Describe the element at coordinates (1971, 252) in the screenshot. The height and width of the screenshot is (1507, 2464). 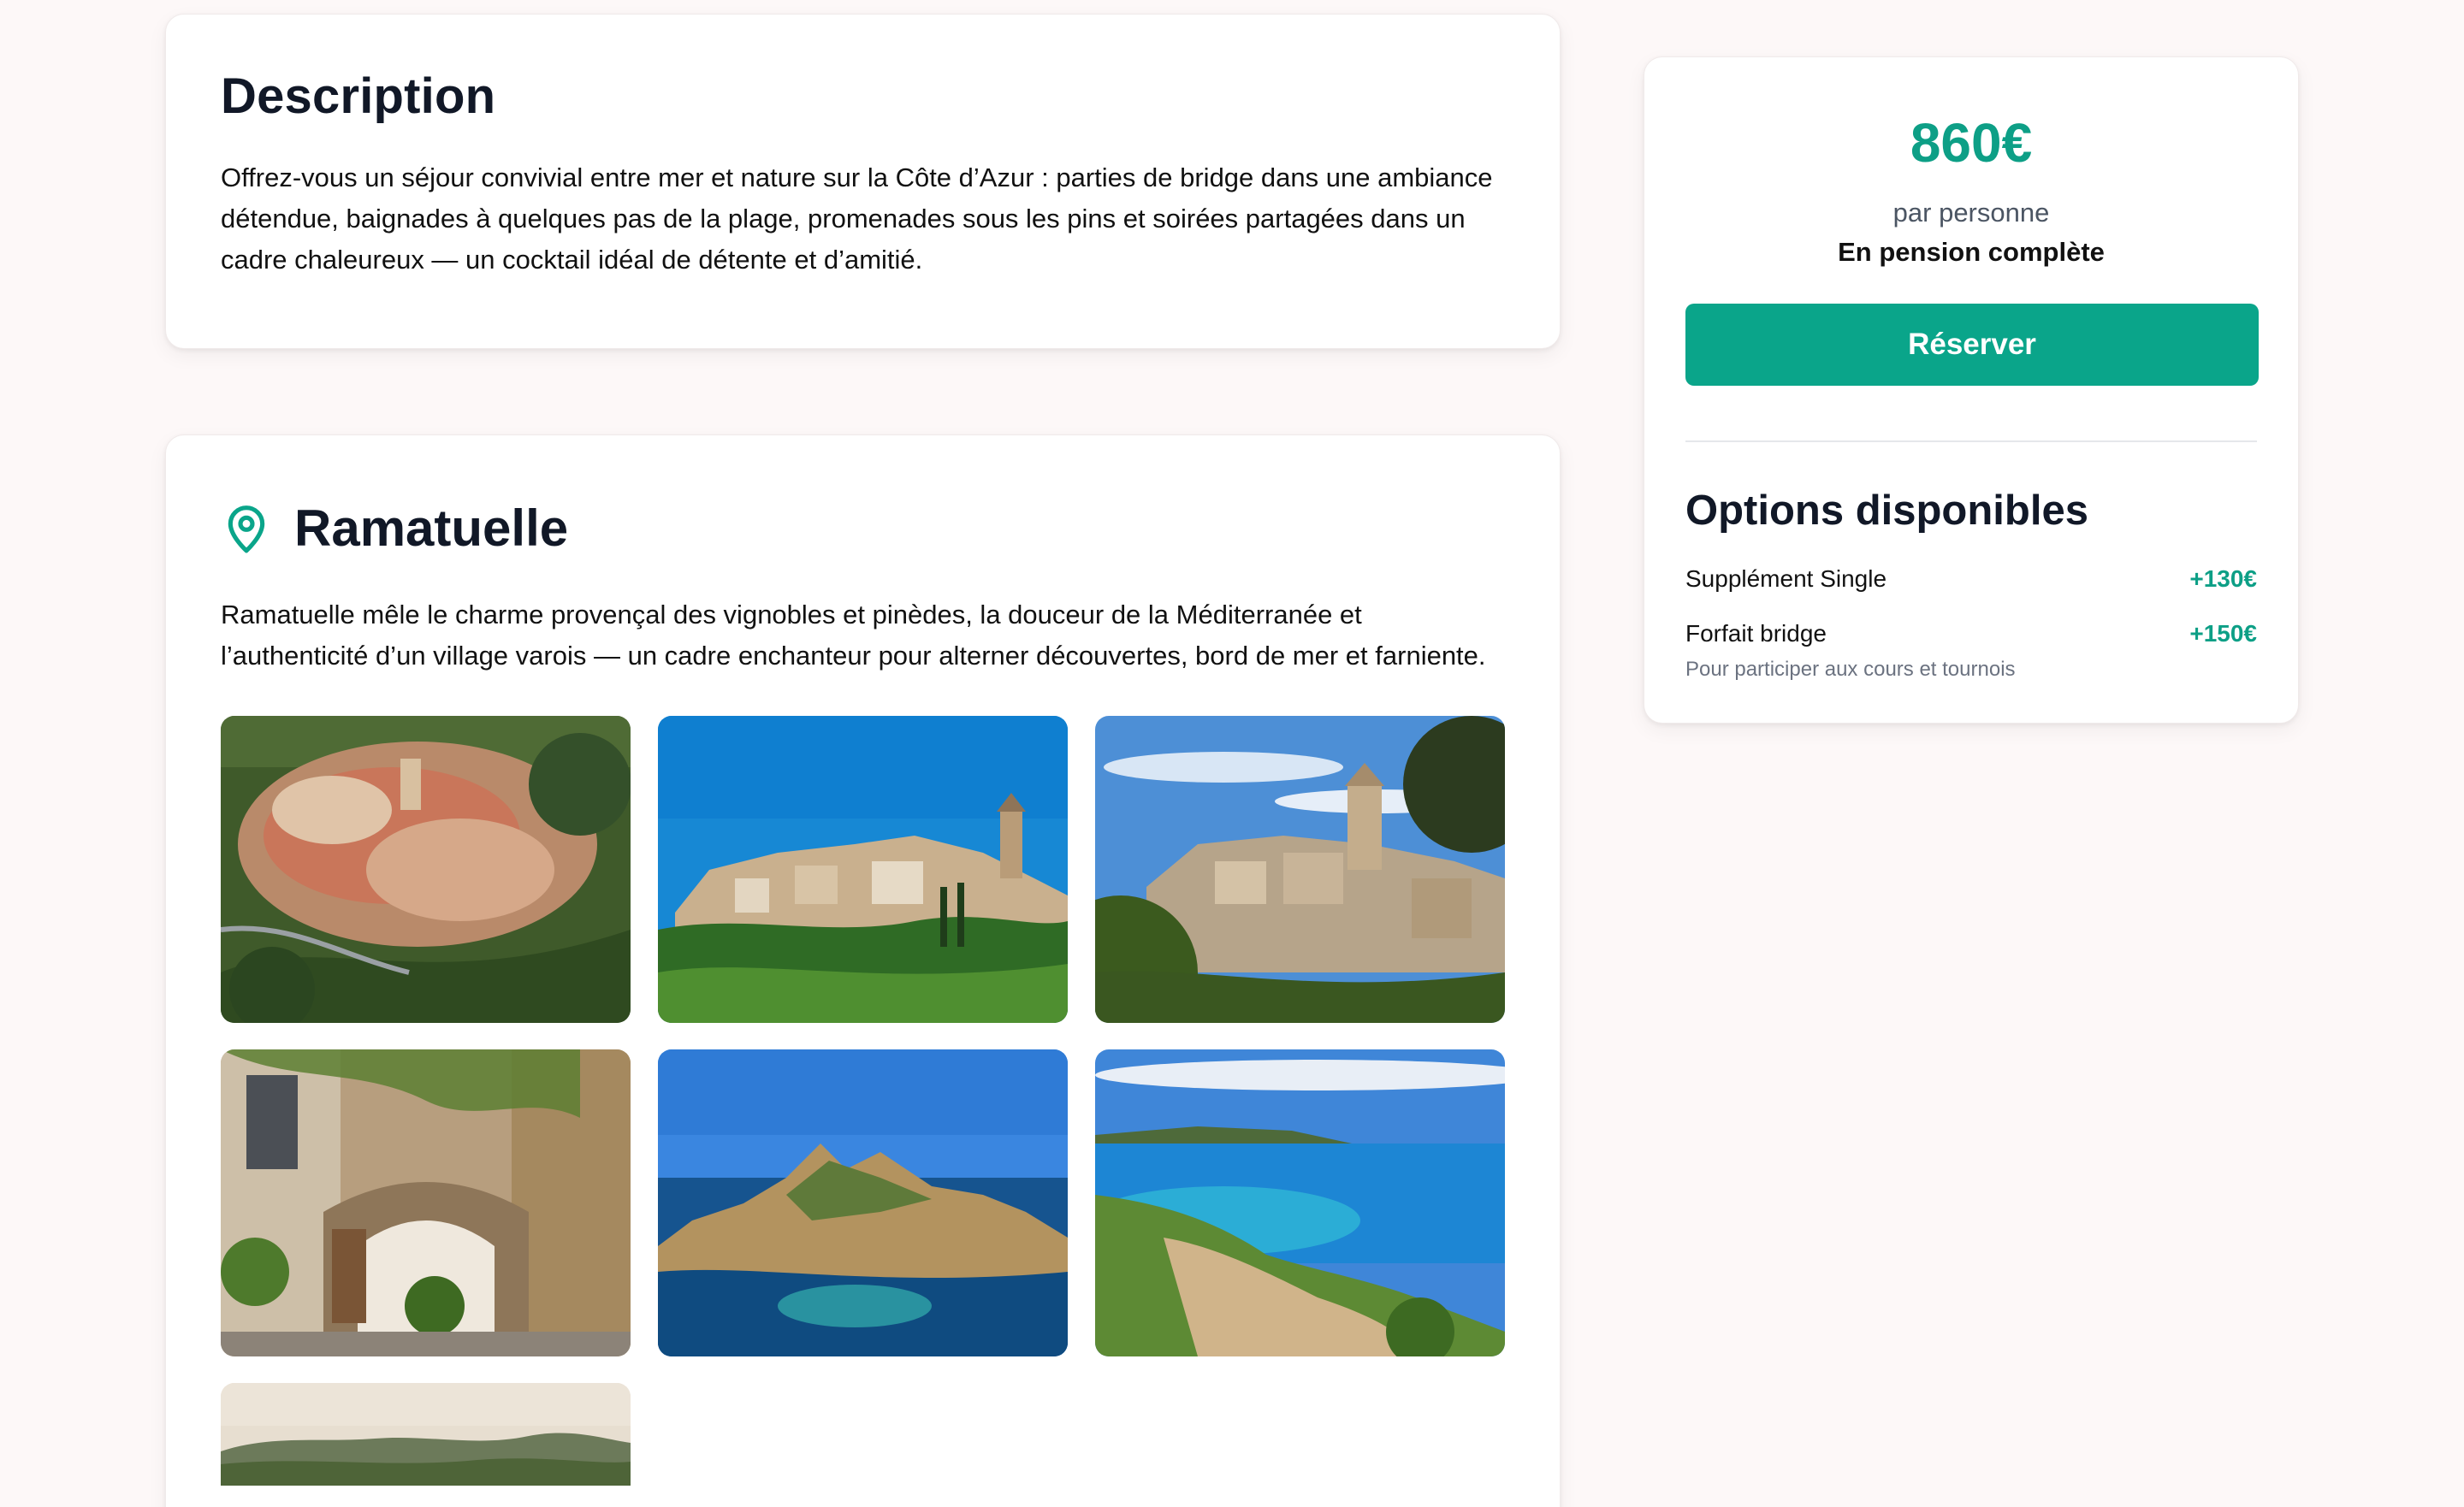
I see `board-type: En pension complète` at that location.